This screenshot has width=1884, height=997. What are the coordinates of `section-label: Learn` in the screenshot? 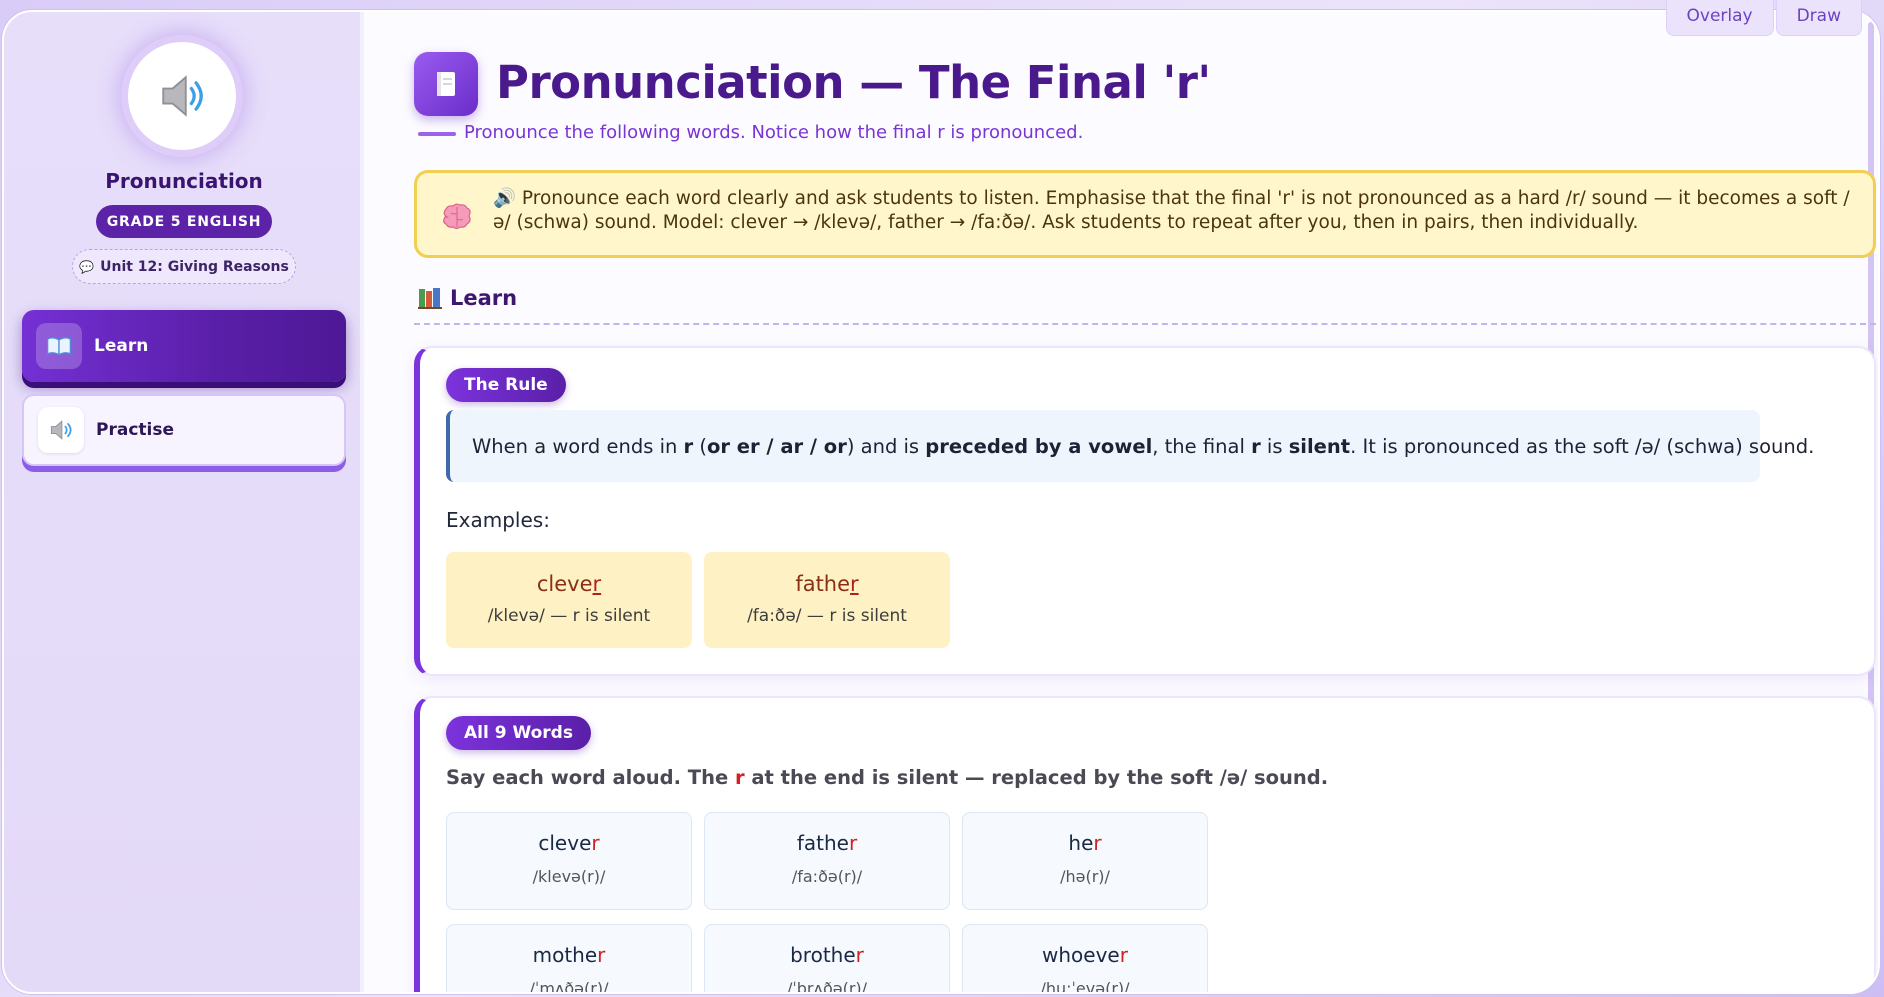 It's located at (484, 298).